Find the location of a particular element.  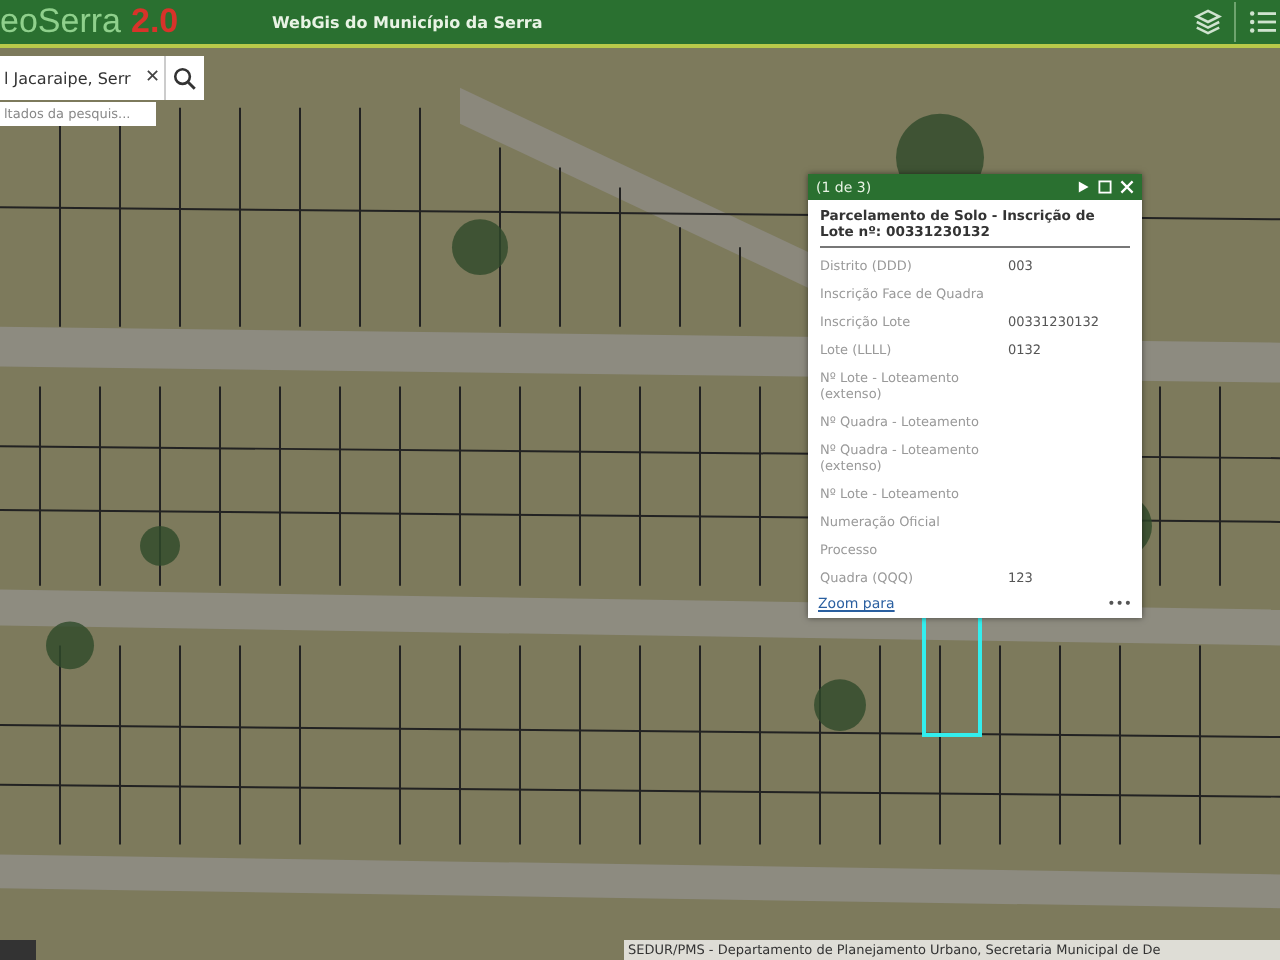

next-icon is located at coordinates (1083, 187).